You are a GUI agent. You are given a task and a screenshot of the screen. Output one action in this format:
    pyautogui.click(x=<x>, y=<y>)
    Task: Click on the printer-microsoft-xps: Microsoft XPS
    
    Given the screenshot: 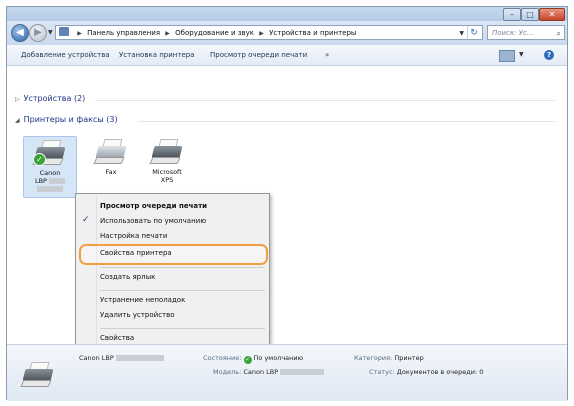 What is the action you would take?
    pyautogui.click(x=167, y=160)
    